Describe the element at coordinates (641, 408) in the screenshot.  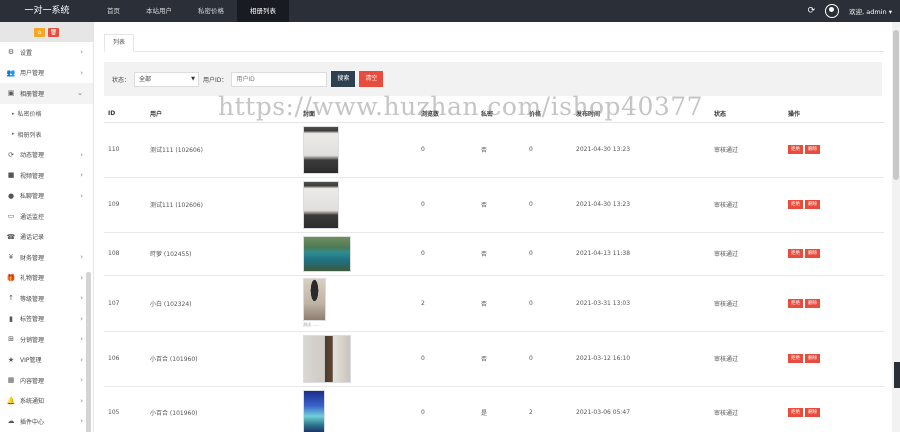
I see `cell-time: 2021-03-06 05:47` at that location.